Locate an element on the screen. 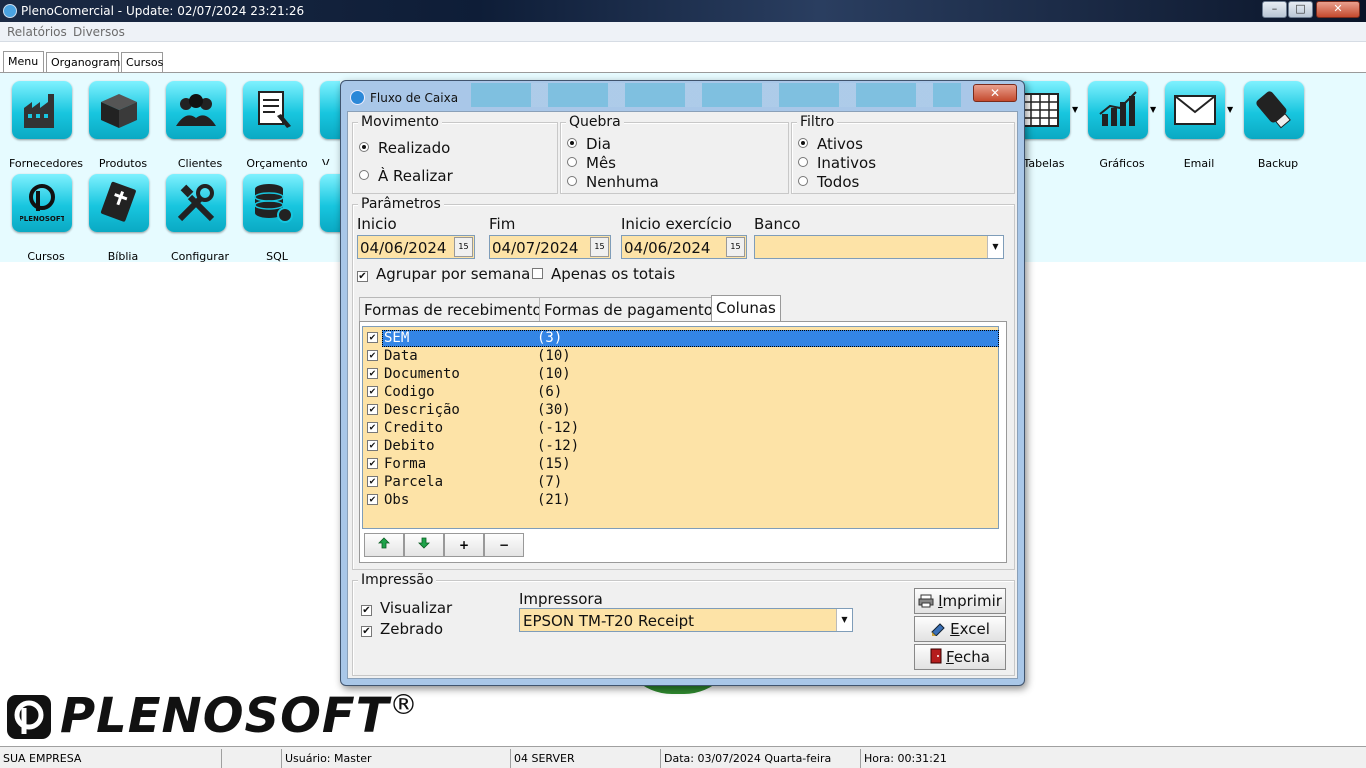 This screenshot has width=1366, height=768. apenas-os-totais-checkbox: Apenas os totais is located at coordinates (603, 274).